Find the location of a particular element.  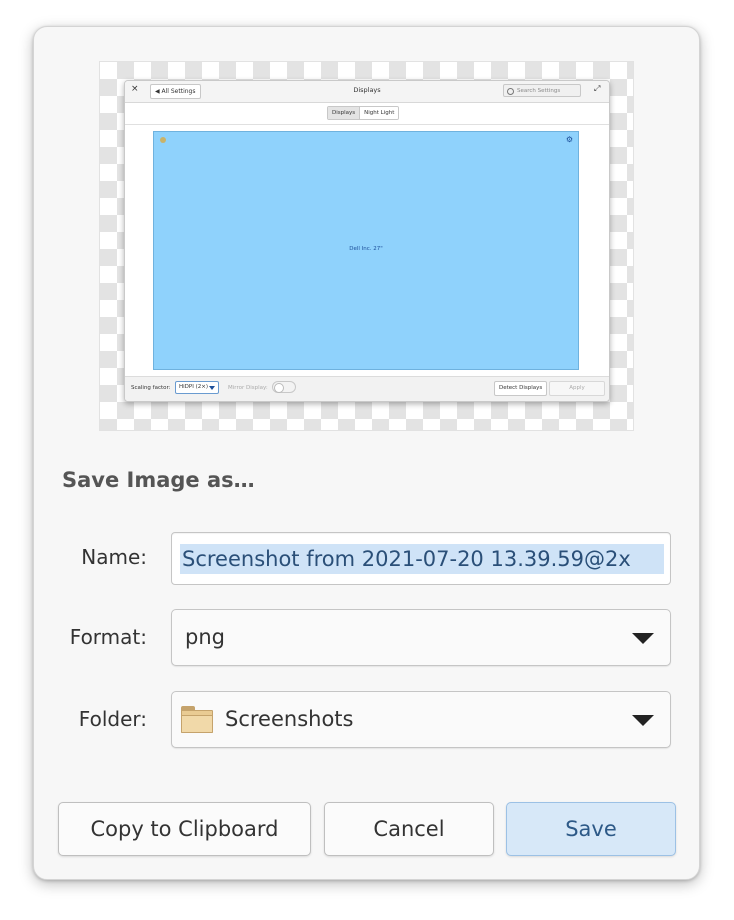

preview-search: Search Settings is located at coordinates (542, 90).